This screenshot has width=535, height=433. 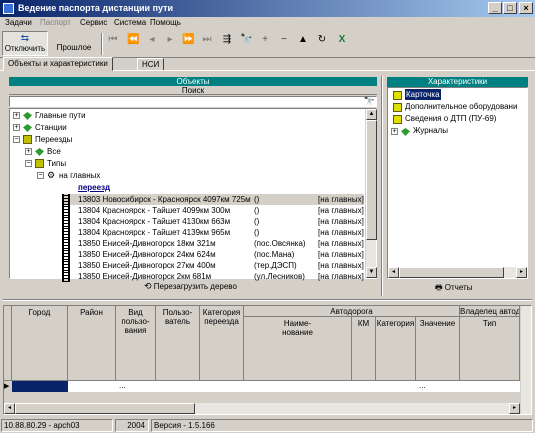 What do you see at coordinates (40, 386) in the screenshot?
I see `table-cell-city` at bounding box center [40, 386].